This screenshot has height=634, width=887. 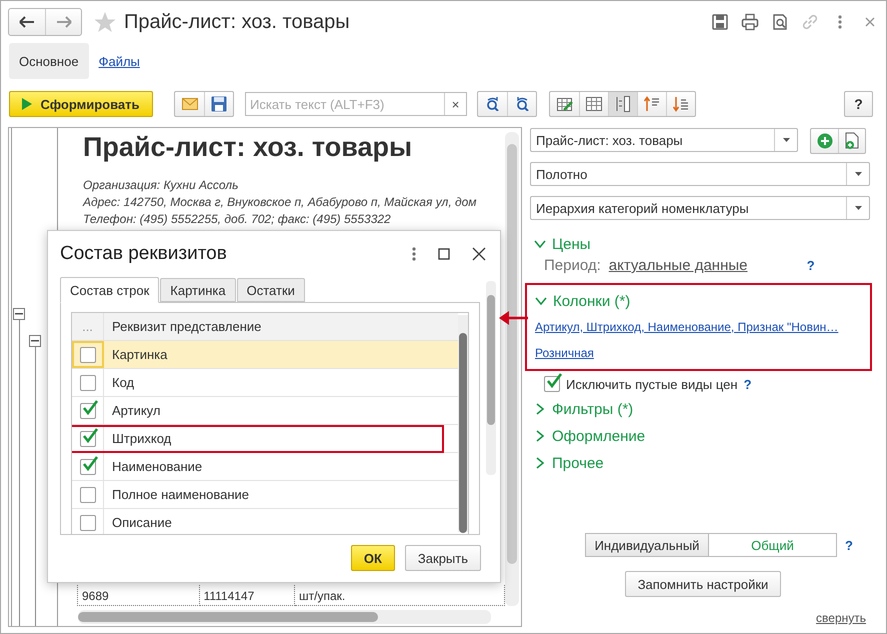 I want to click on section-header: Колонки (*), so click(x=591, y=301).